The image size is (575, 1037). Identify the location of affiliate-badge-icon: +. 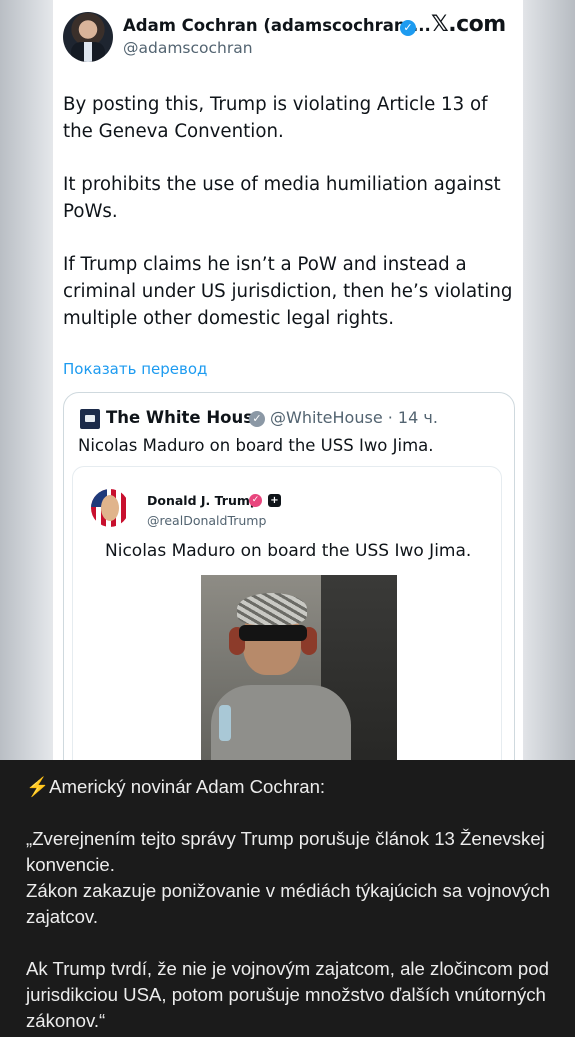
(274, 500).